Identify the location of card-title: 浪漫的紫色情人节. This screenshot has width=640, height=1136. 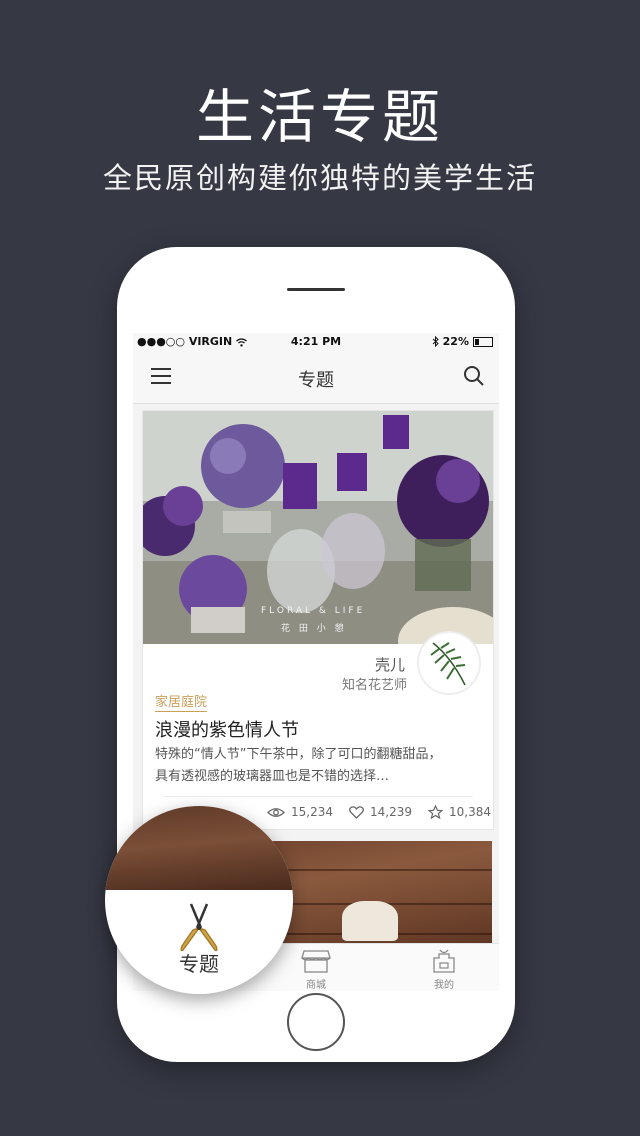
(227, 729).